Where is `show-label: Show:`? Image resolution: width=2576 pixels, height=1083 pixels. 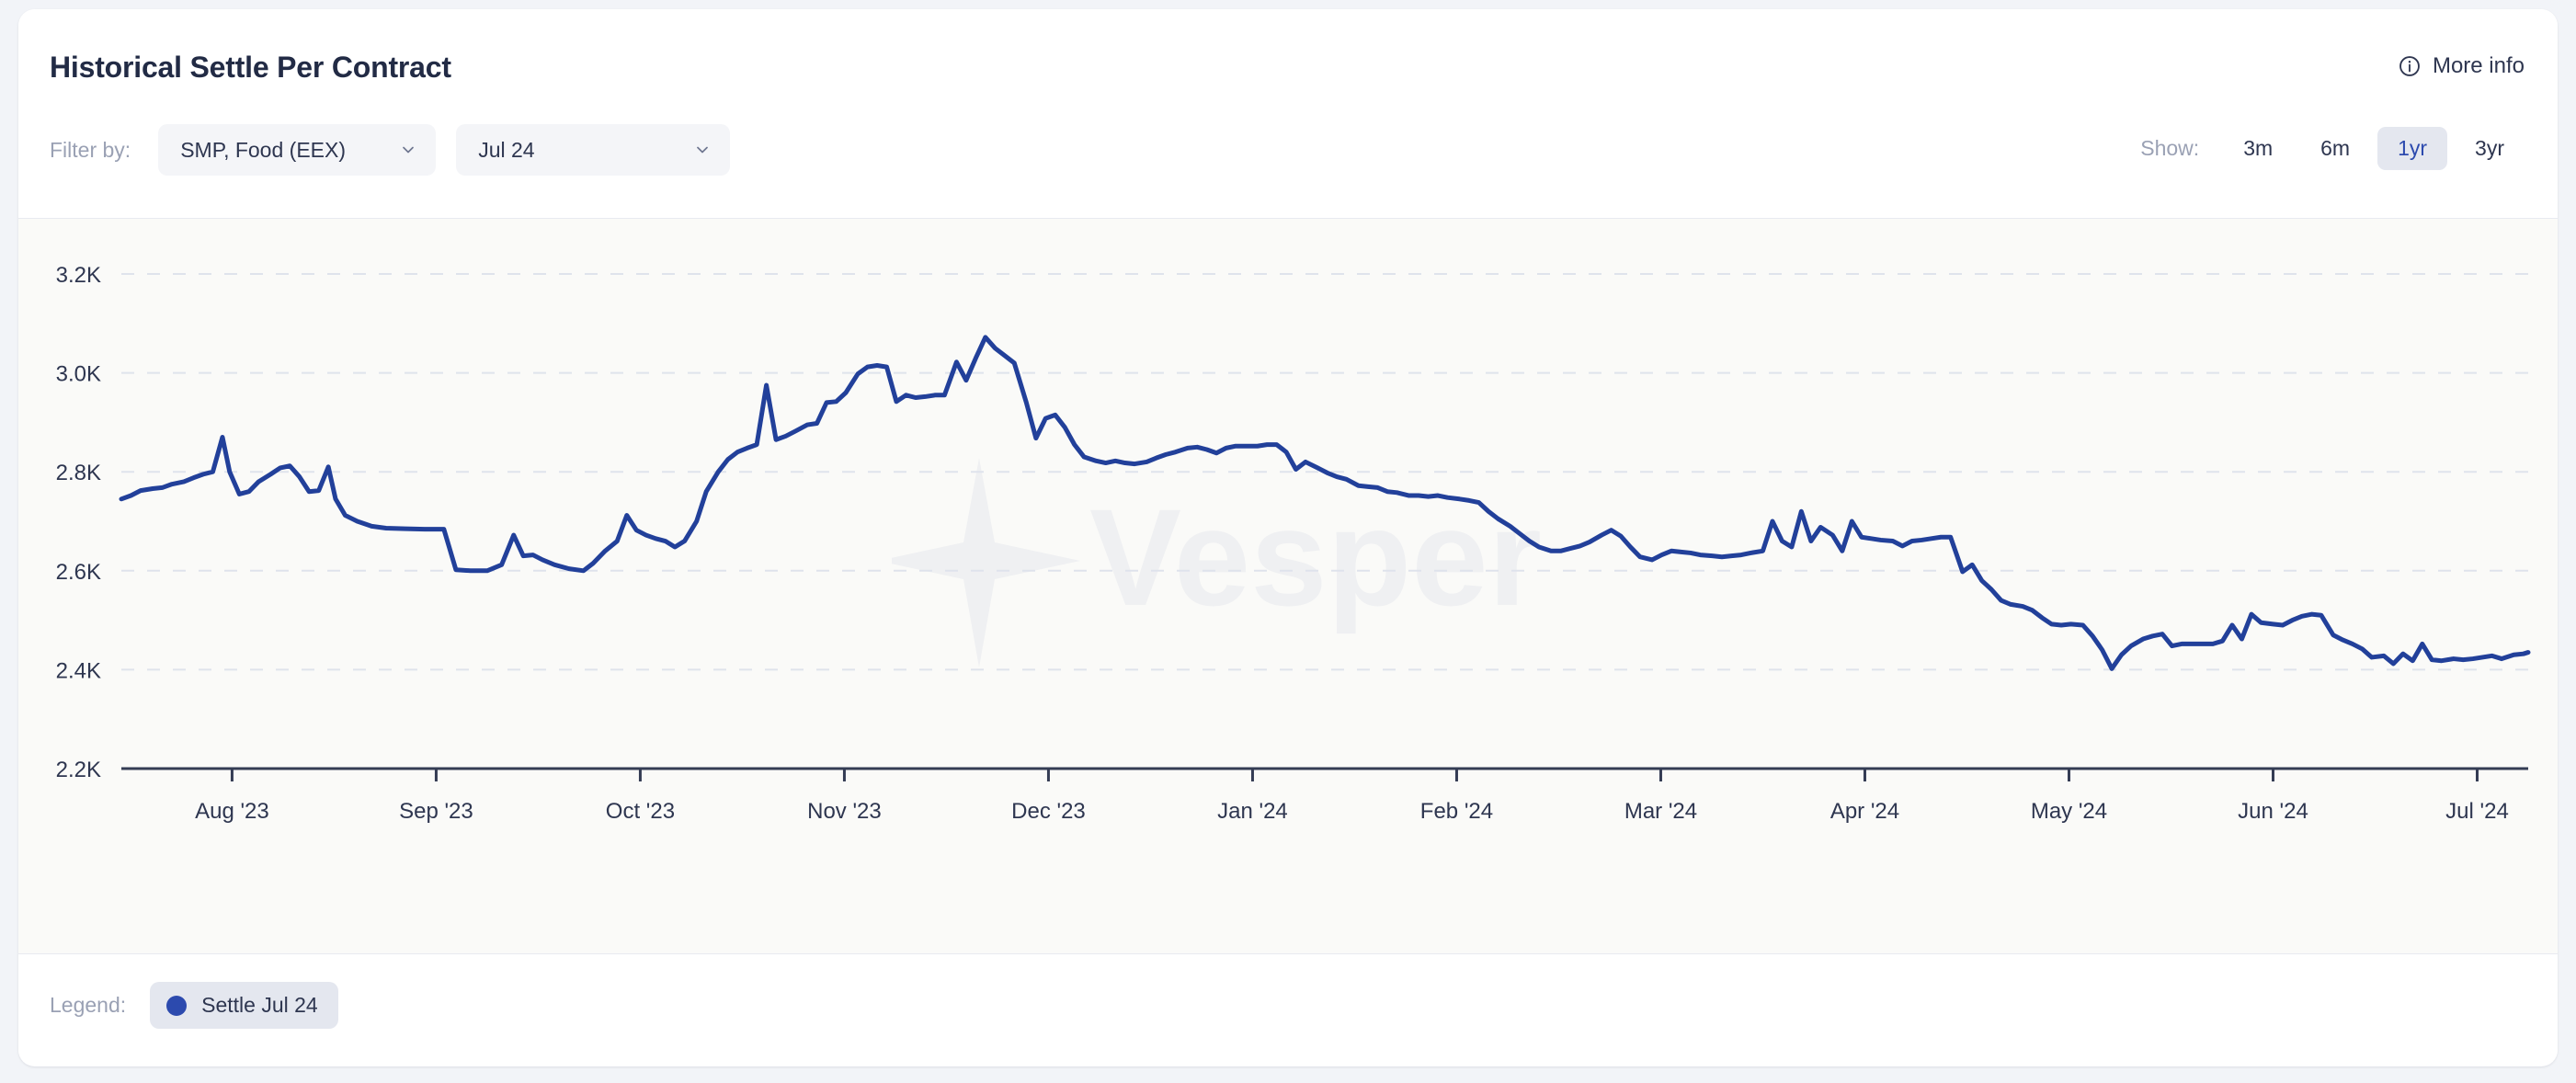
show-label: Show: is located at coordinates (2170, 148).